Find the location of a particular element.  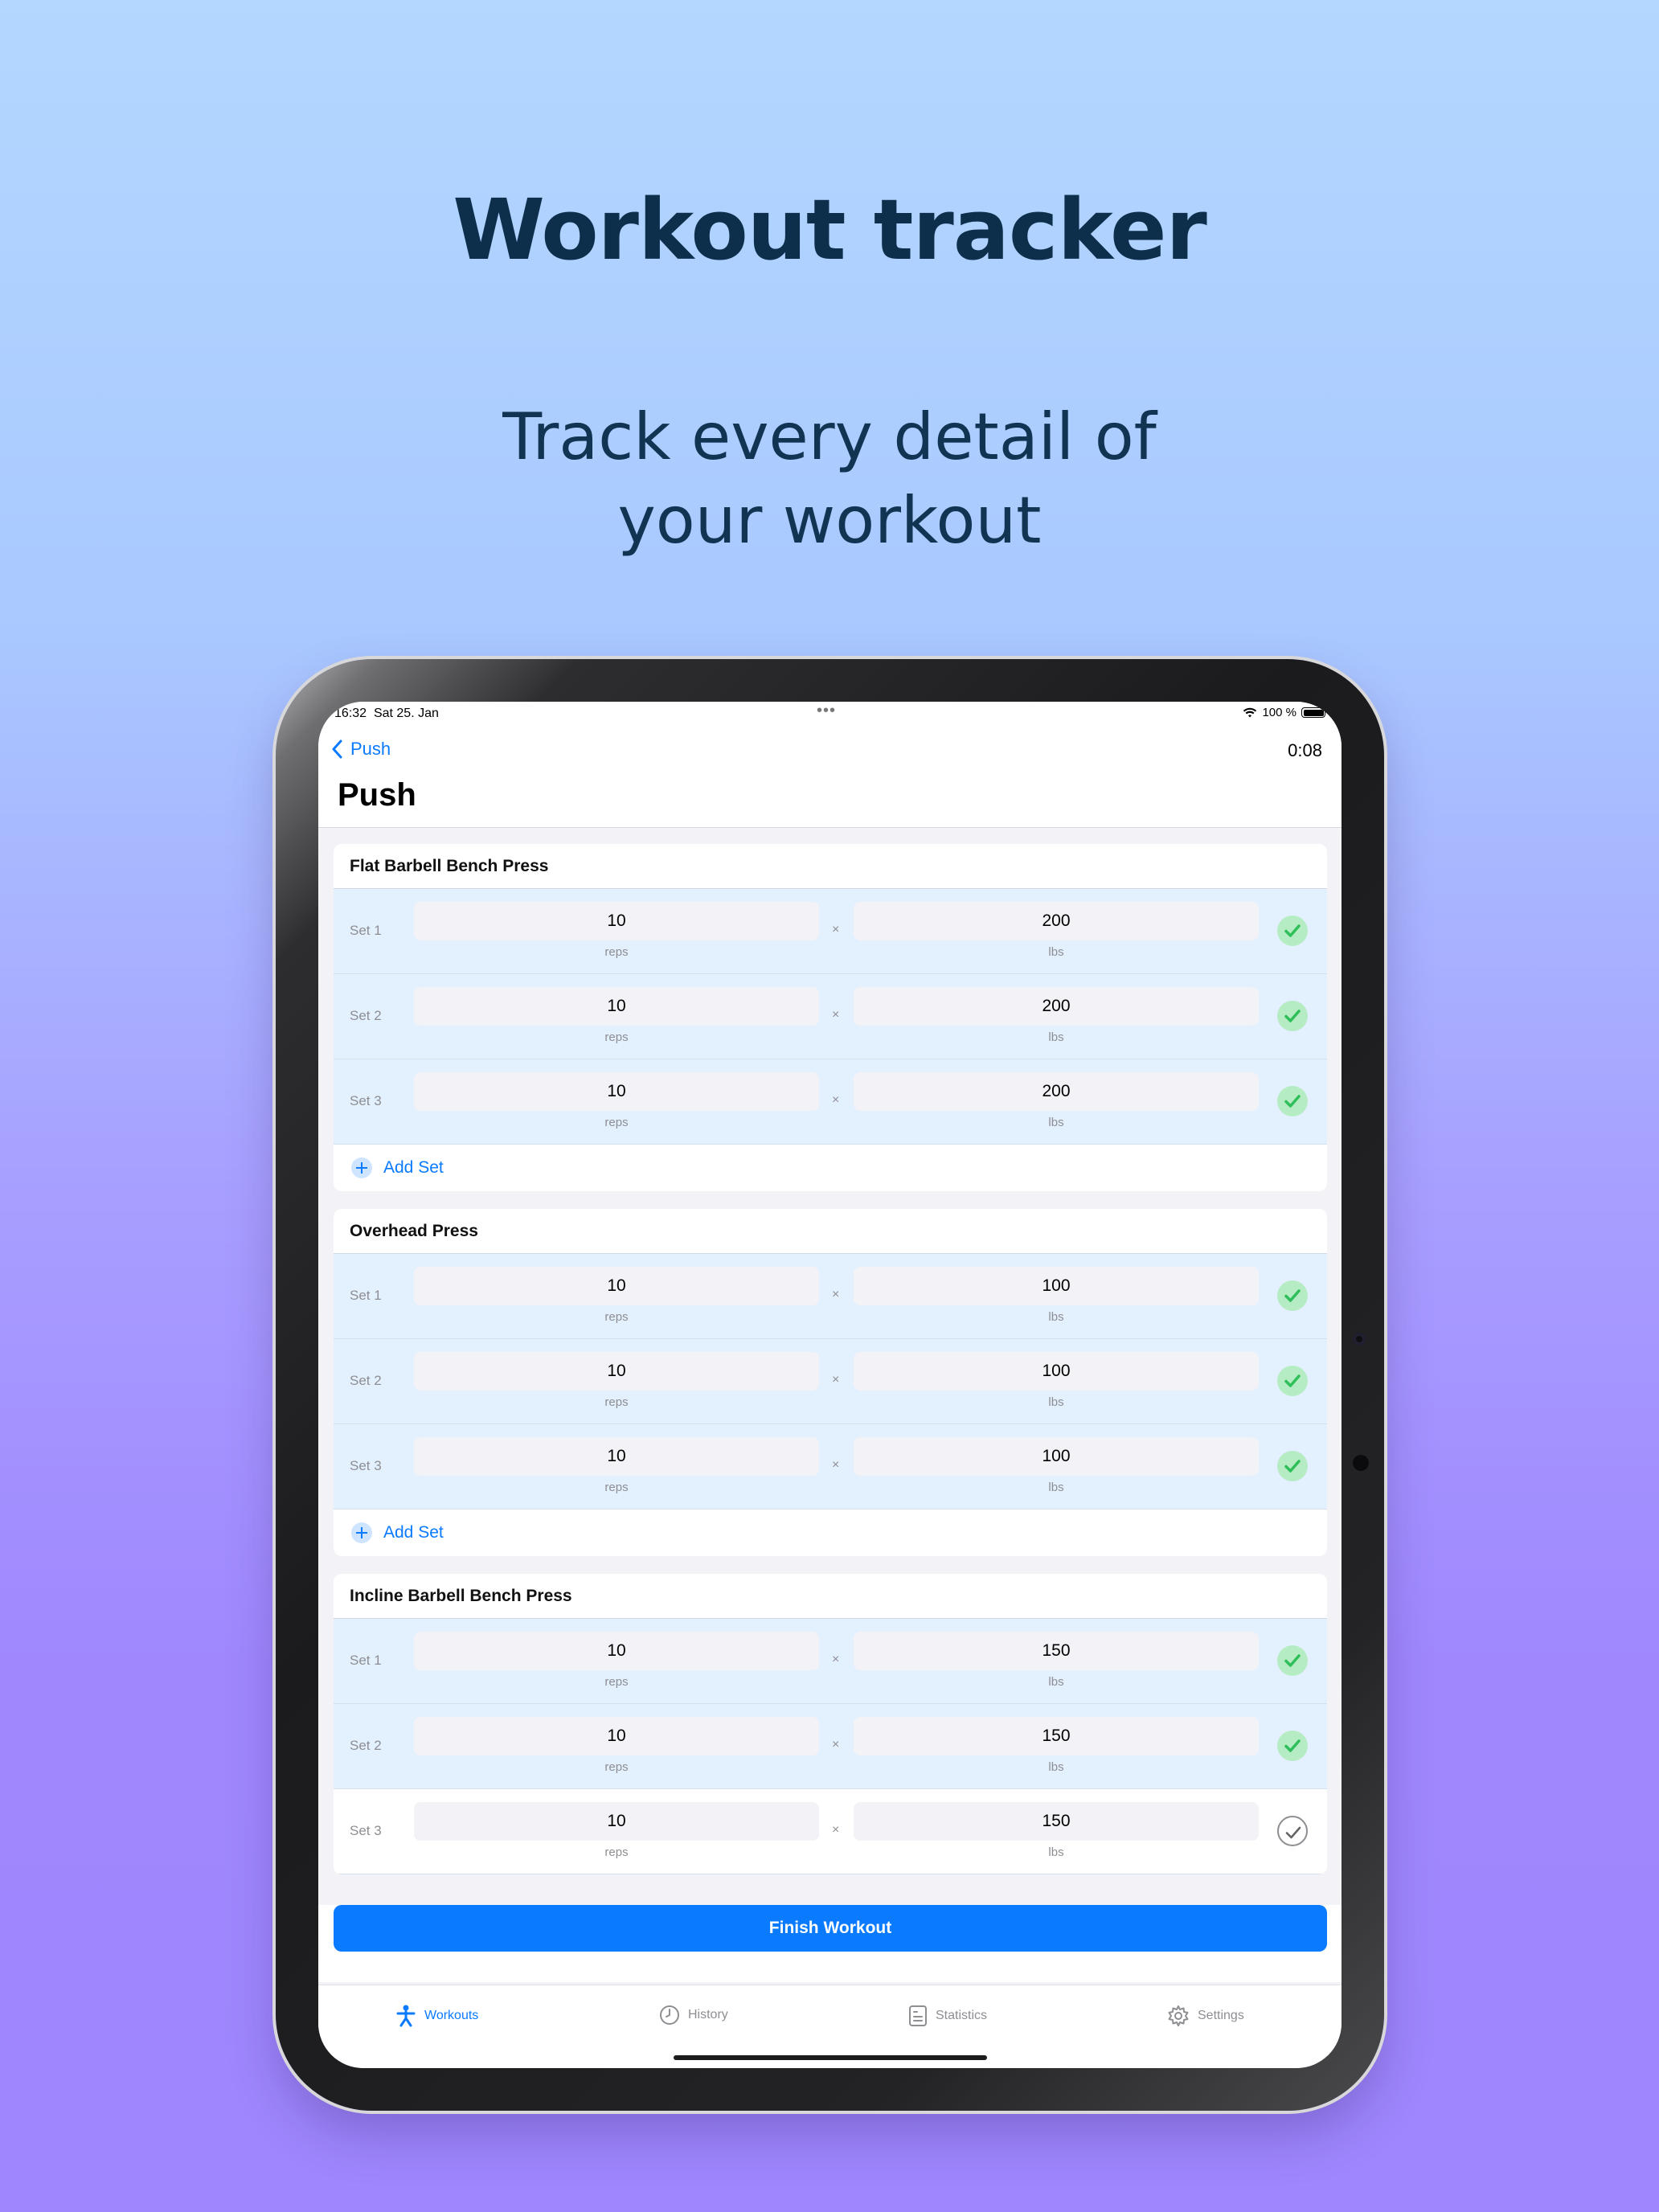

tab-history-label: History is located at coordinates (708, 2015).